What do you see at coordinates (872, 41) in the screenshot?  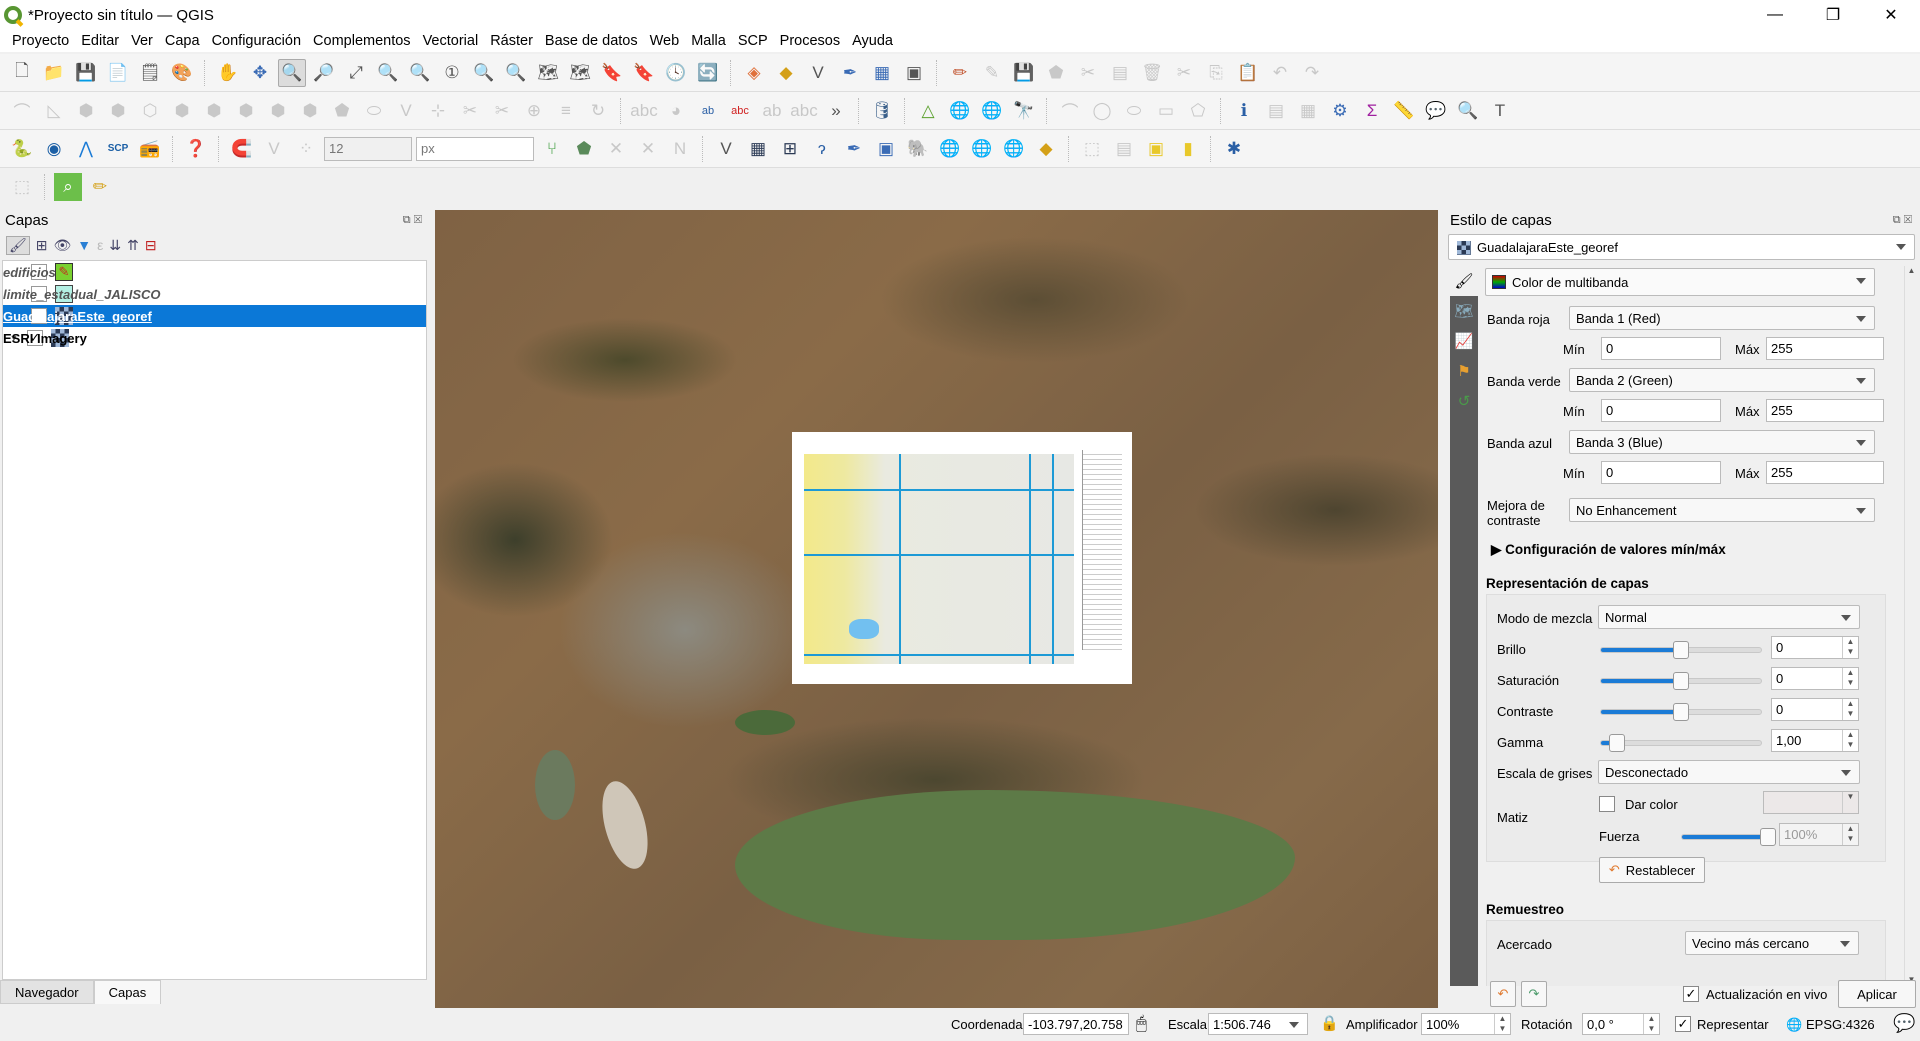 I see `menu-ayuda: Ayuda` at bounding box center [872, 41].